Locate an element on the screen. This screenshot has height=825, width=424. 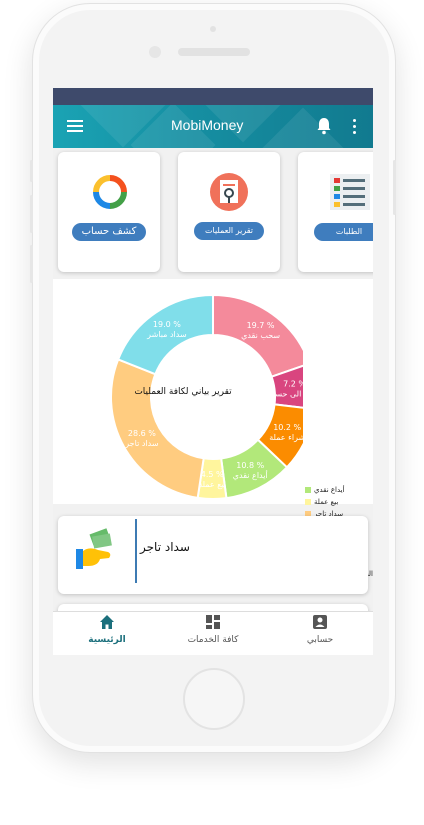
report-icon is located at coordinates (229, 192).